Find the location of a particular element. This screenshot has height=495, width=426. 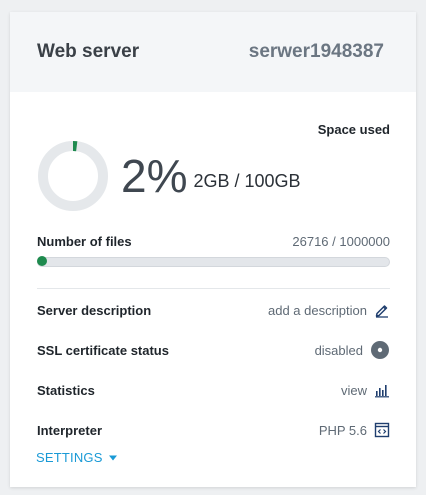

settings-label: SETTINGS is located at coordinates (69, 457).